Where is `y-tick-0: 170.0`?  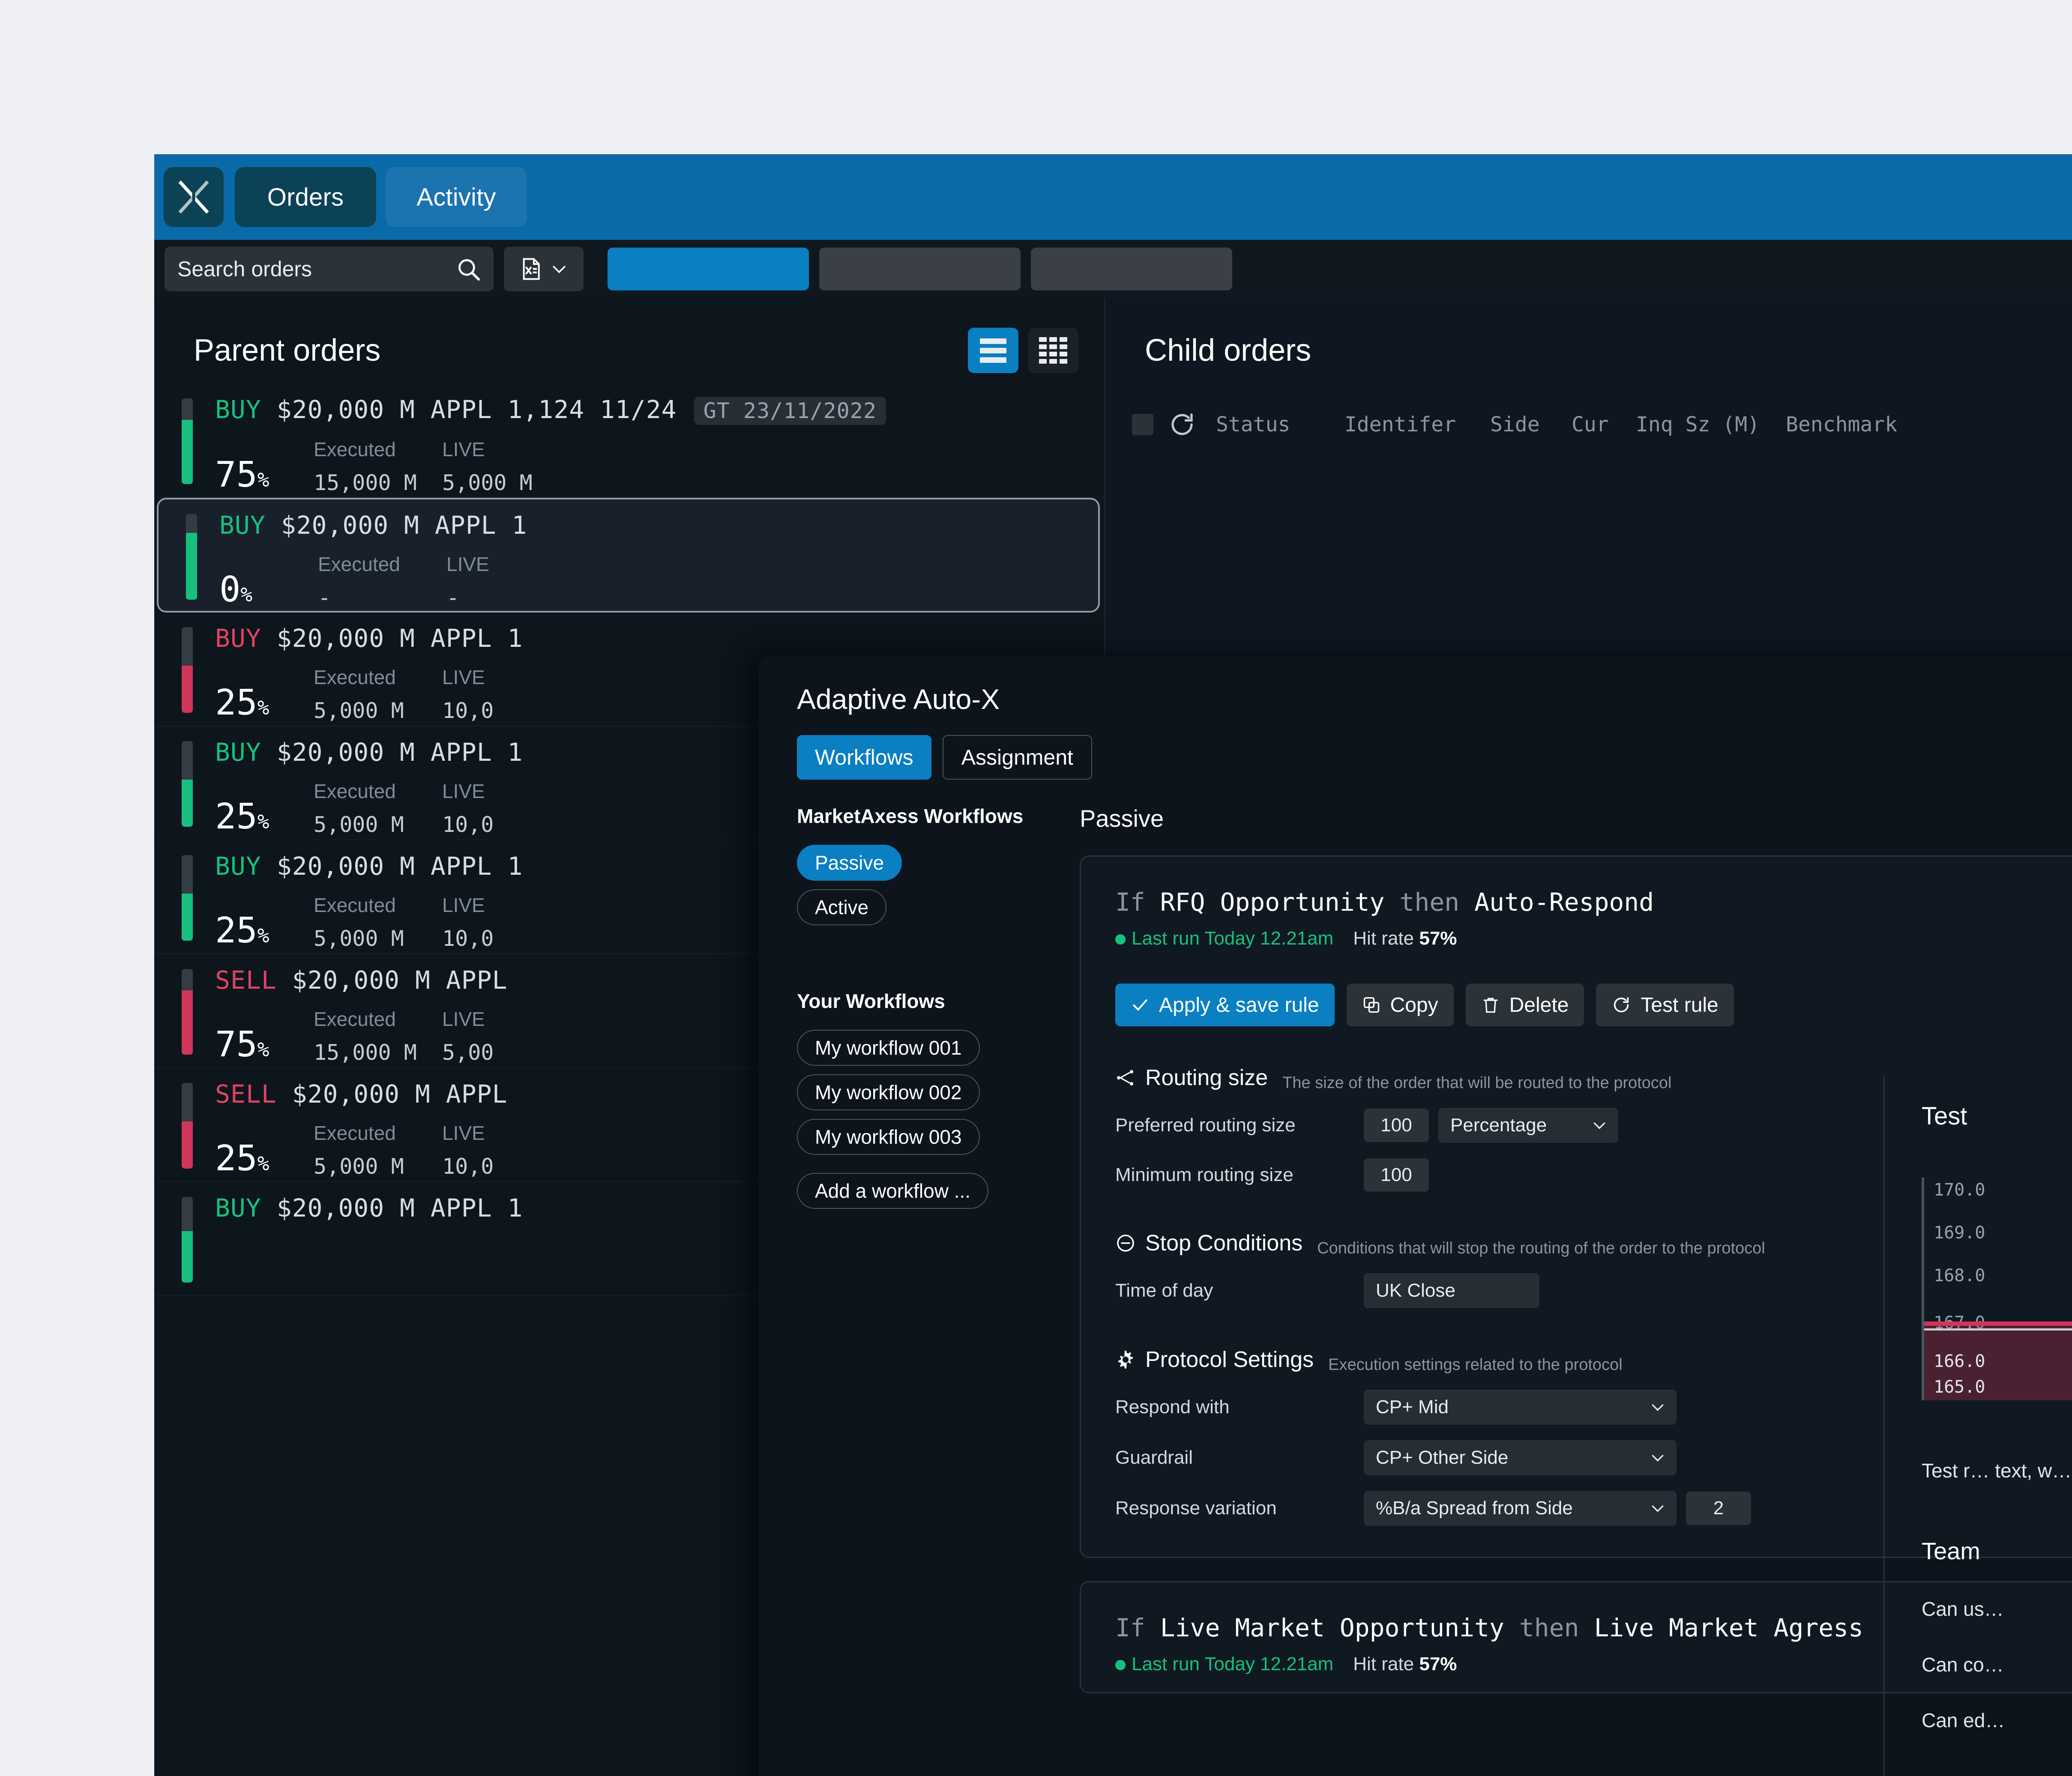
y-tick-0: 170.0 is located at coordinates (1959, 1190).